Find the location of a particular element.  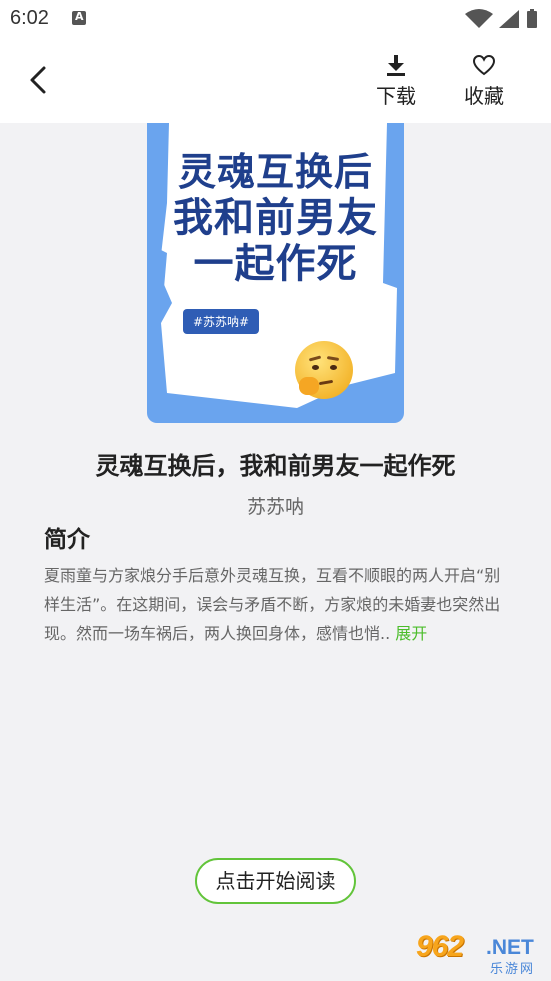

download-icon is located at coordinates (396, 65).